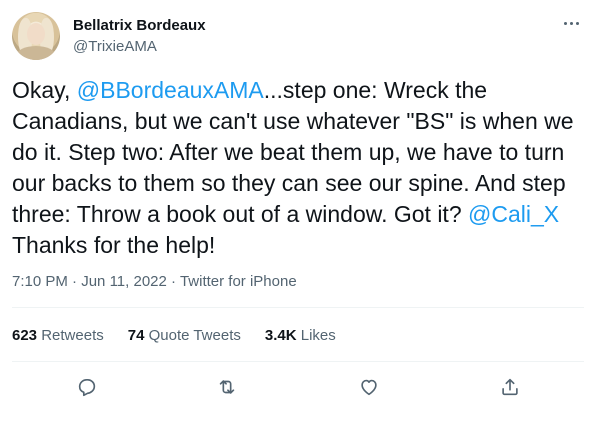 This screenshot has height=424, width=596. I want to click on quote-tweets-label: Quote Tweets, so click(194, 335).